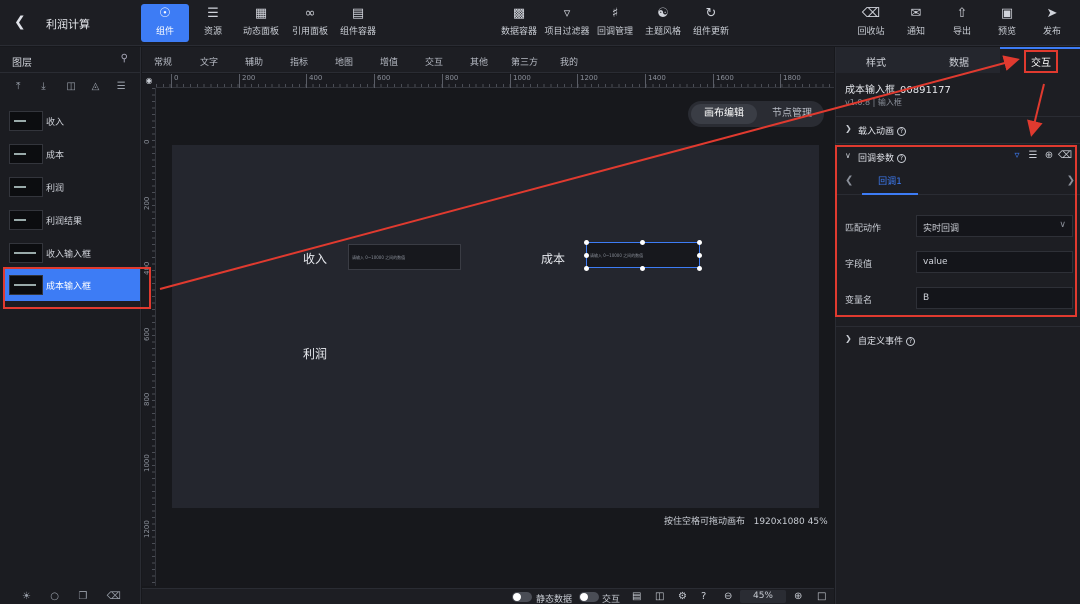 The width and height of the screenshot is (1080, 604). What do you see at coordinates (90, 596) in the screenshot?
I see `copy-icon: ❐` at bounding box center [90, 596].